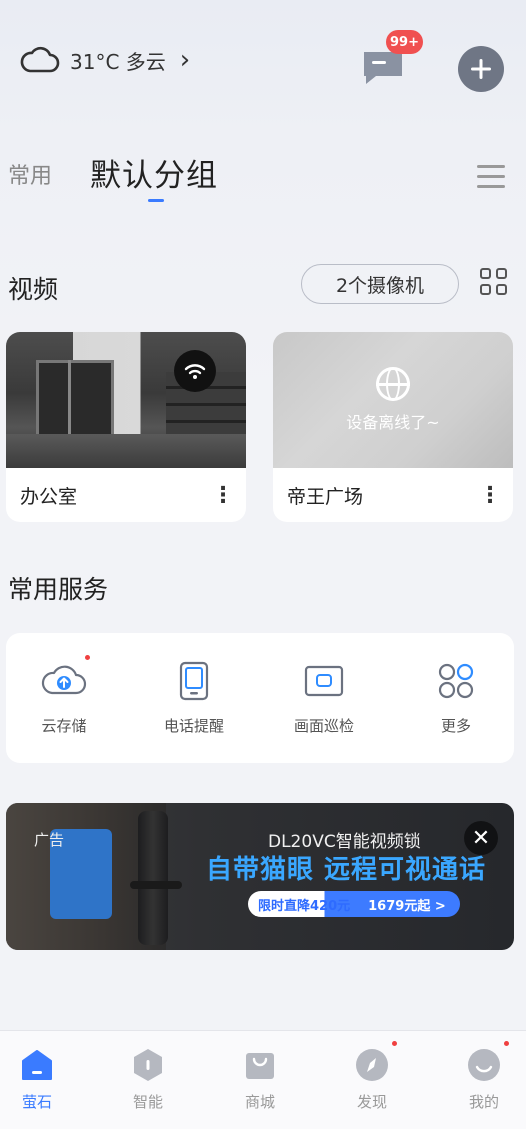  Describe the element at coordinates (118, 61) in the screenshot. I see `weather-text: 31°C 多云` at that location.